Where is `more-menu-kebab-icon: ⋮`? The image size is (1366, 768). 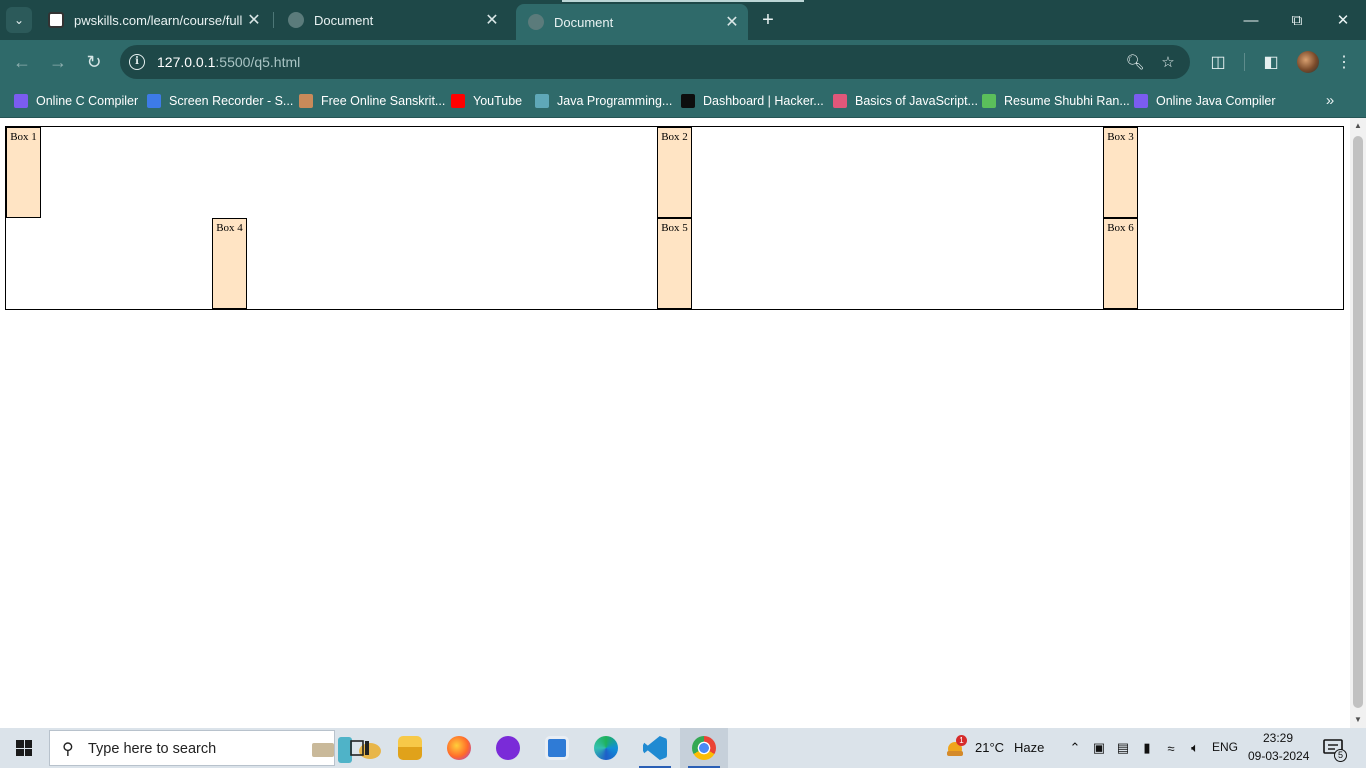
more-menu-kebab-icon: ⋮ is located at coordinates (1344, 62).